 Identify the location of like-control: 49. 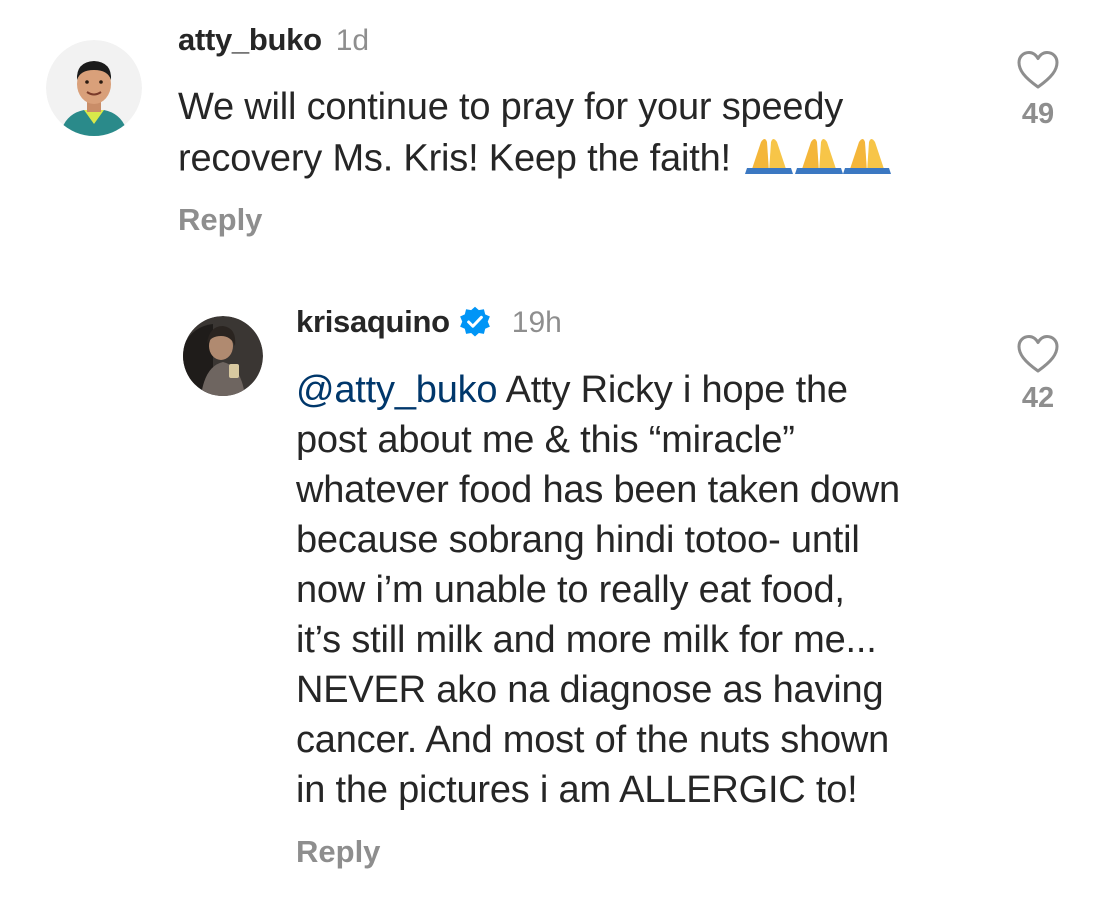
(1038, 90).